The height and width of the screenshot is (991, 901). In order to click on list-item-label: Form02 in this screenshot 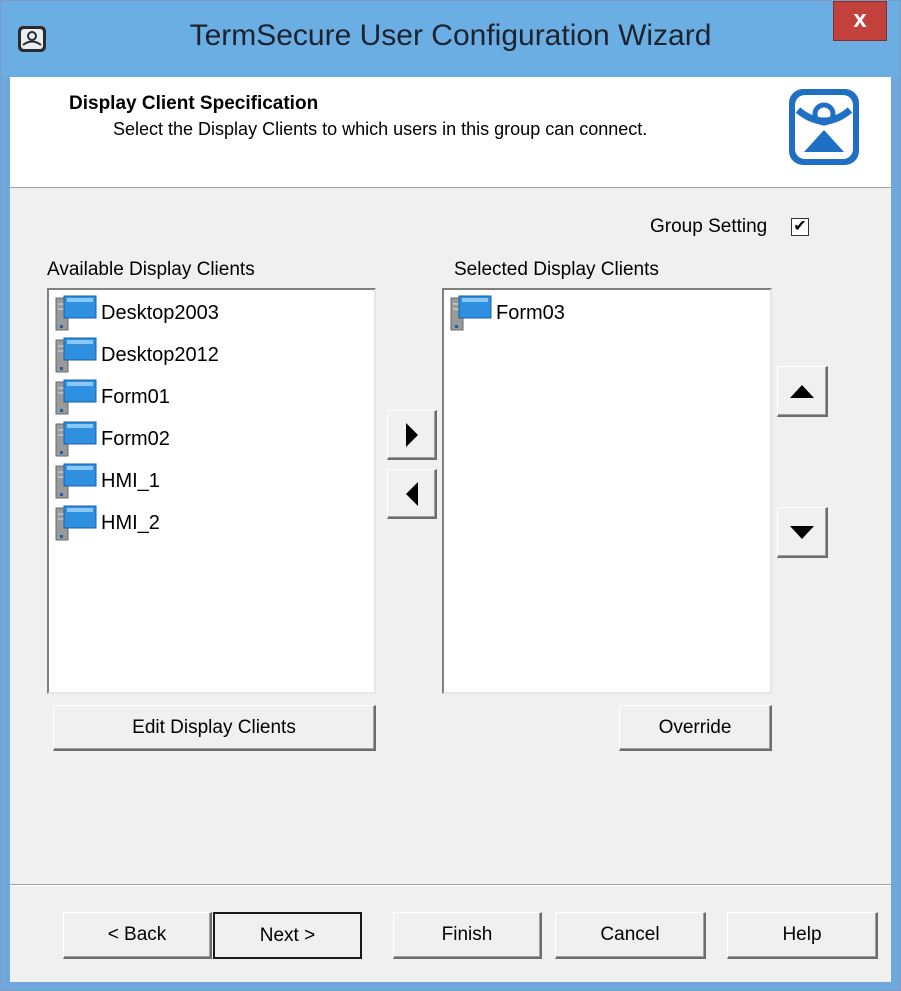, I will do `click(135, 438)`.